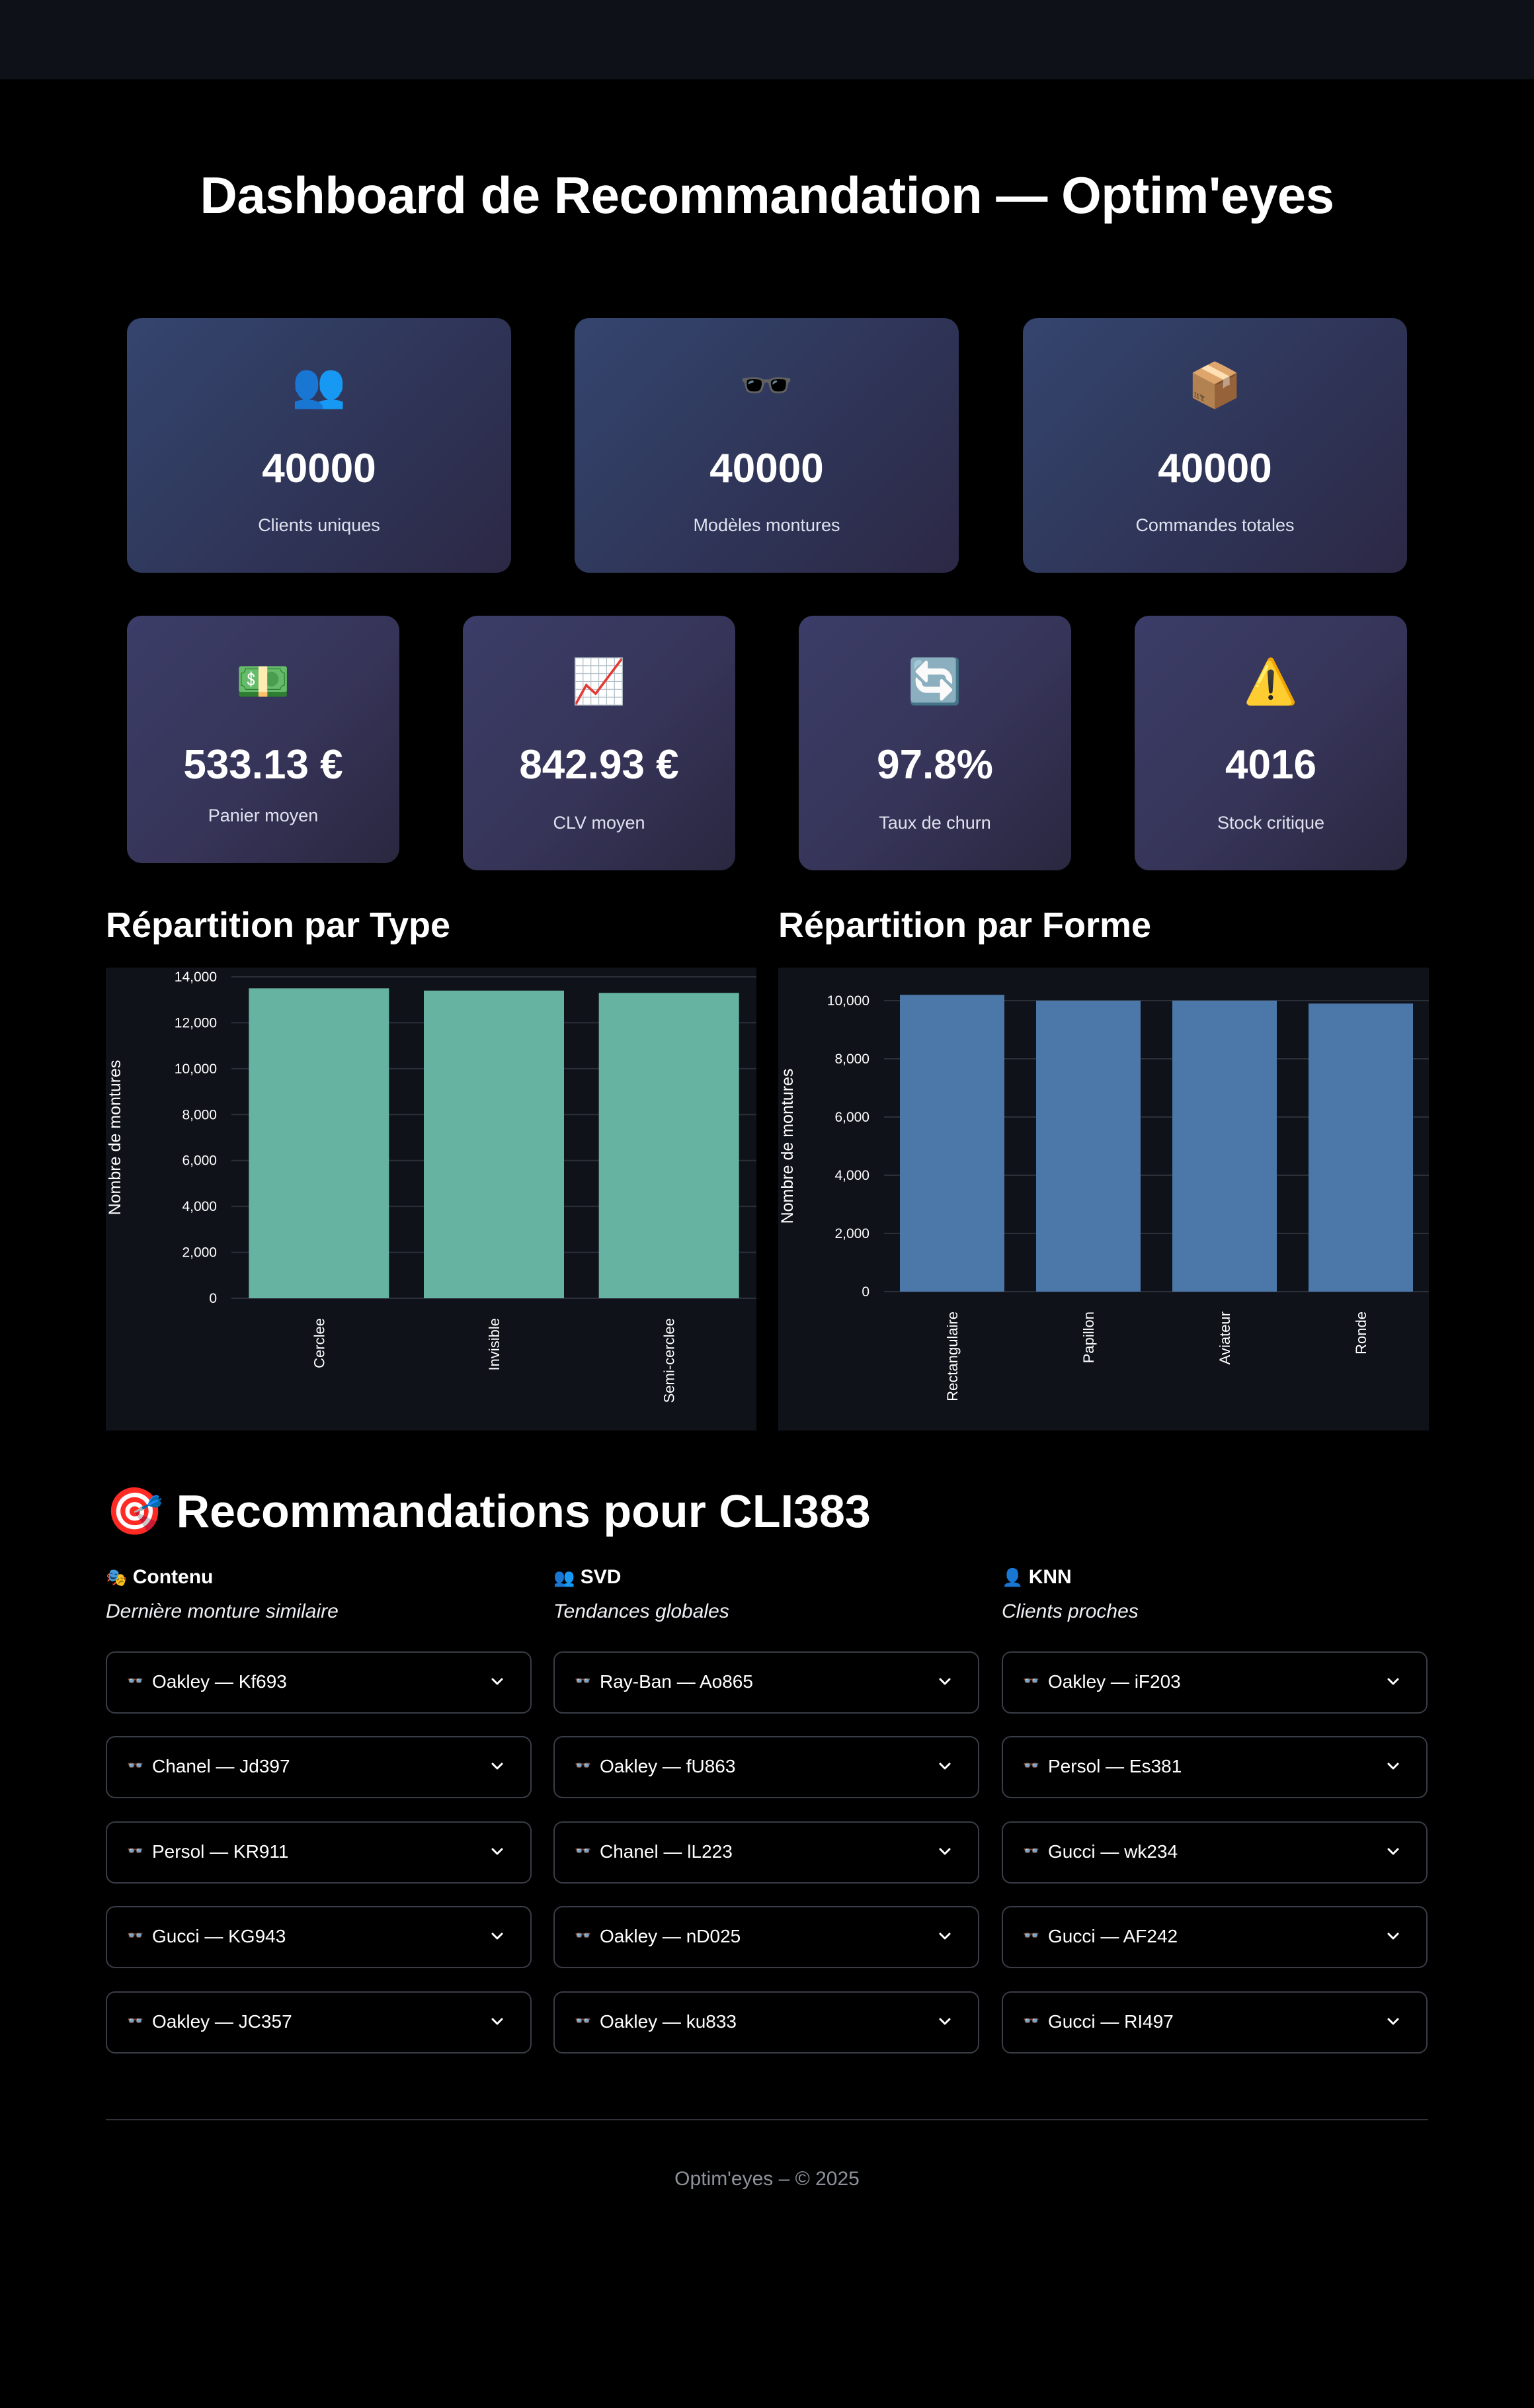 The width and height of the screenshot is (1534, 2408). I want to click on recommendation-expander: 👓 Ray-Ban — Ao865, so click(766, 1682).